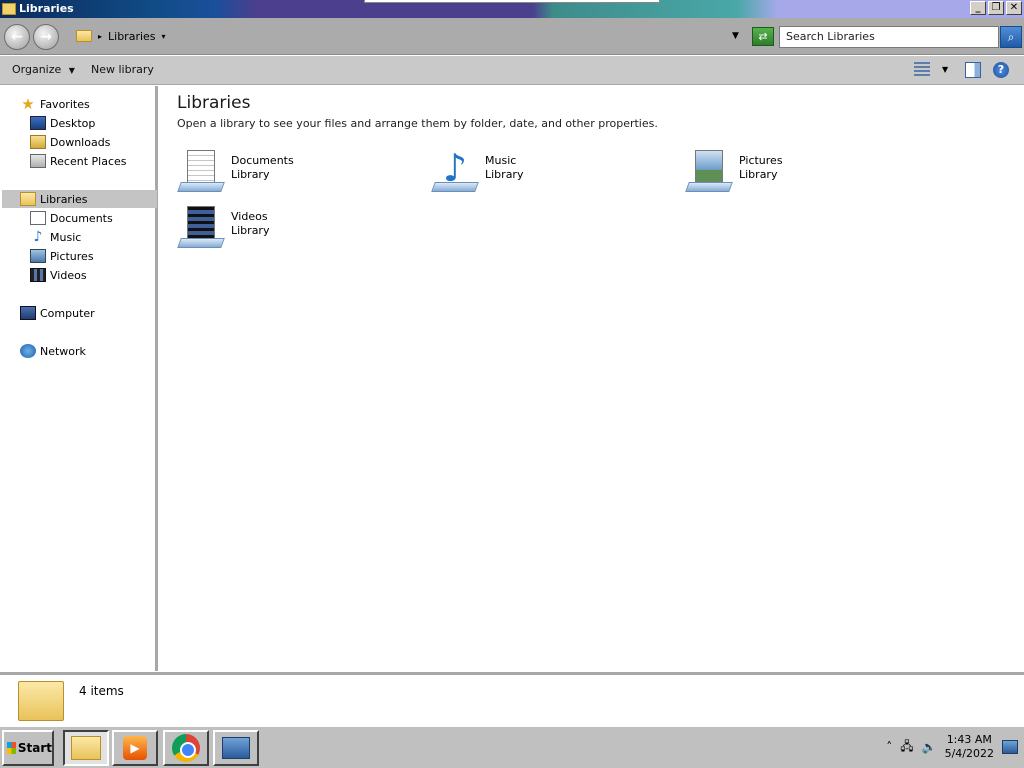  Describe the element at coordinates (262, 160) in the screenshot. I see `library-name: Documents` at that location.